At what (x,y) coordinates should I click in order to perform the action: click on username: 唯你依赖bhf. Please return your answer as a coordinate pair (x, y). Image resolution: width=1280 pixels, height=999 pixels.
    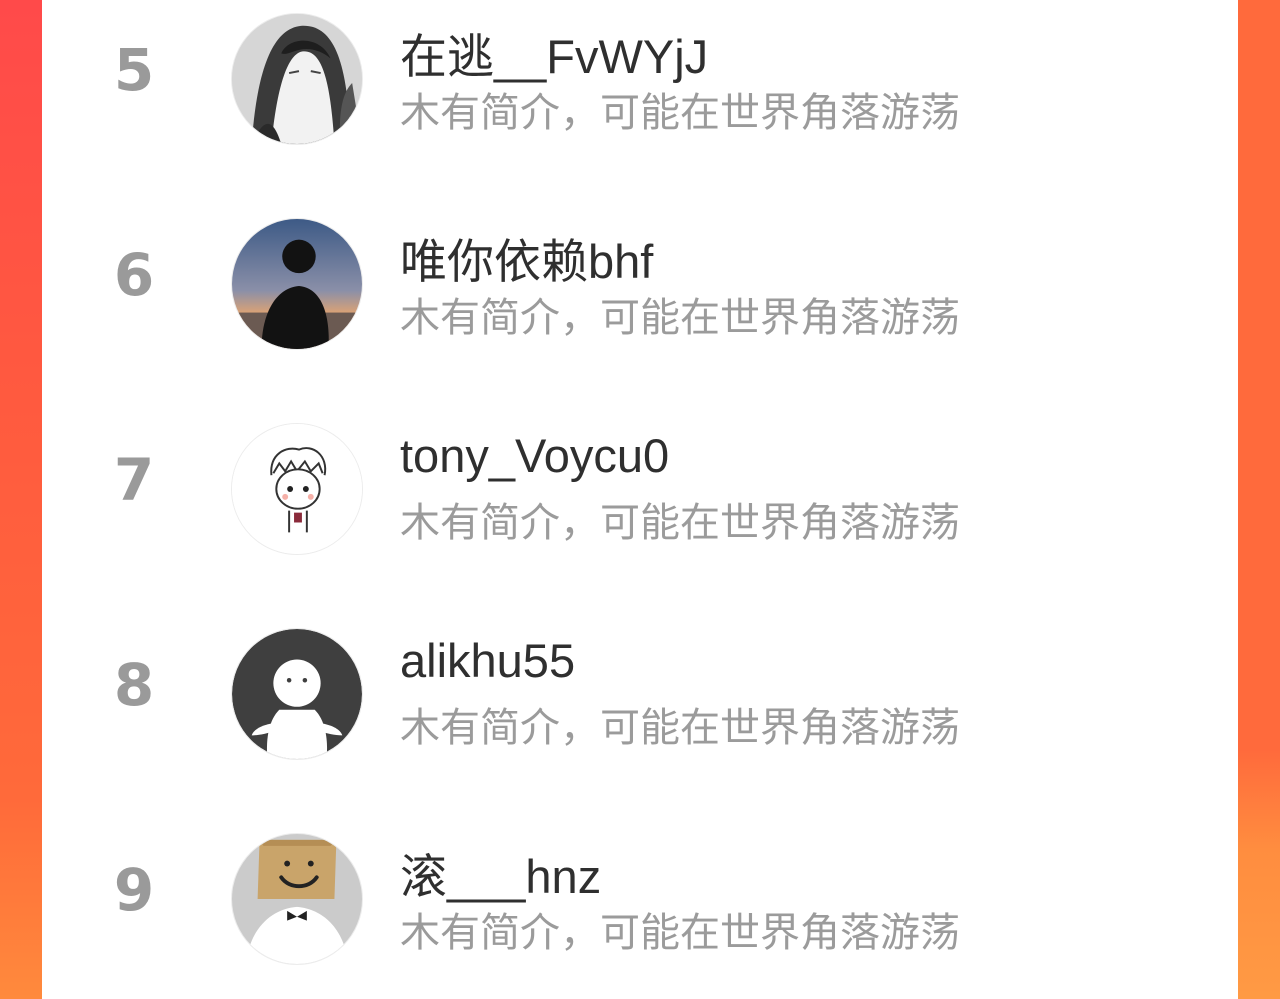
    Looking at the image, I should click on (526, 257).